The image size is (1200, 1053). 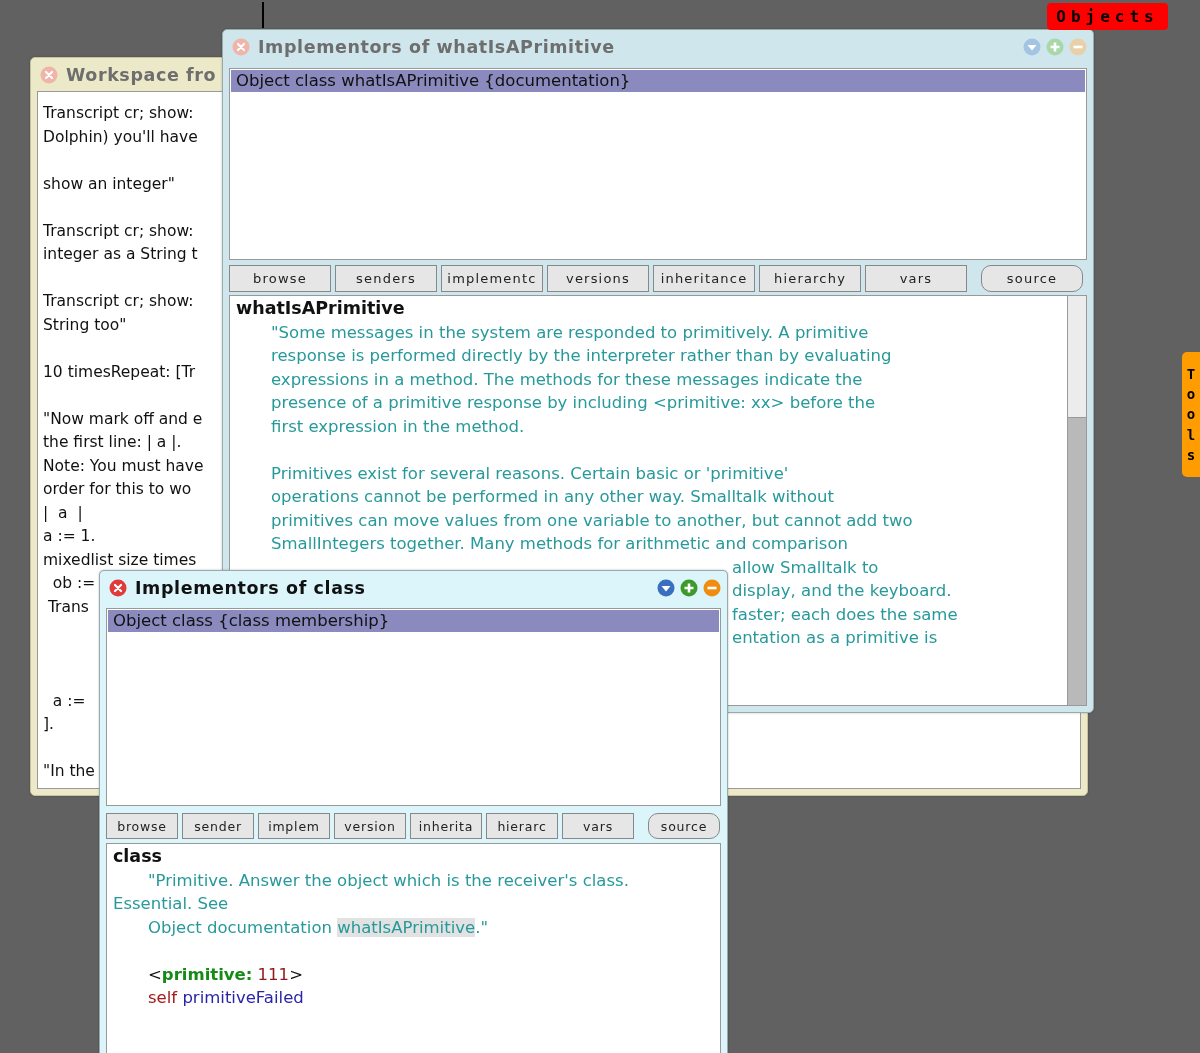 I want to click on tool-button: vars, so click(x=598, y=826).